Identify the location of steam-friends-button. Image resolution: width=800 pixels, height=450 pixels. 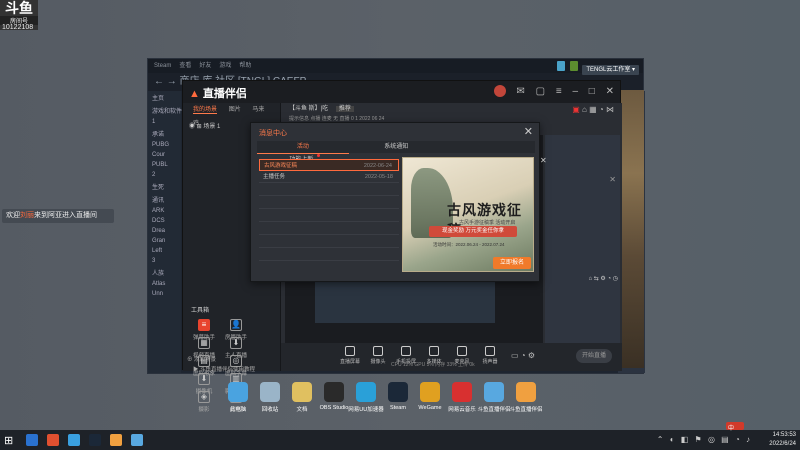
(573, 66).